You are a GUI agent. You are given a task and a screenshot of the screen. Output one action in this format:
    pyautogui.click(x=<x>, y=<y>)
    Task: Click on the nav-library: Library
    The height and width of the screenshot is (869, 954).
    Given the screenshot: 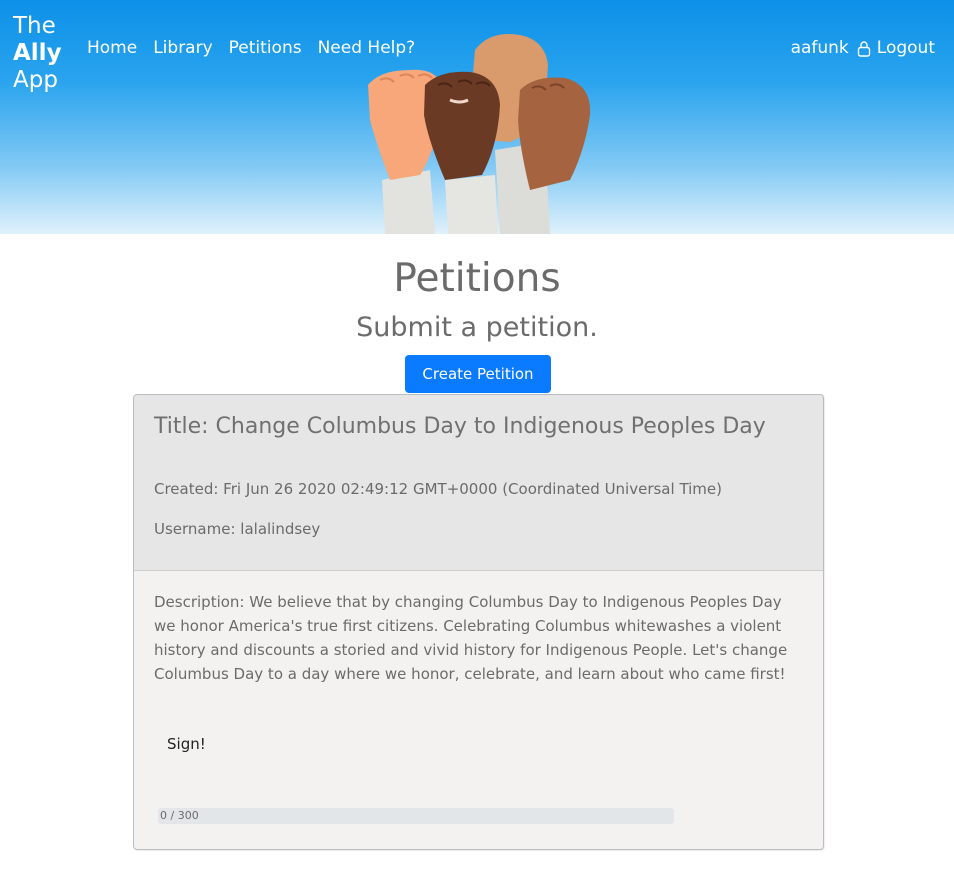 What is the action you would take?
    pyautogui.click(x=182, y=48)
    